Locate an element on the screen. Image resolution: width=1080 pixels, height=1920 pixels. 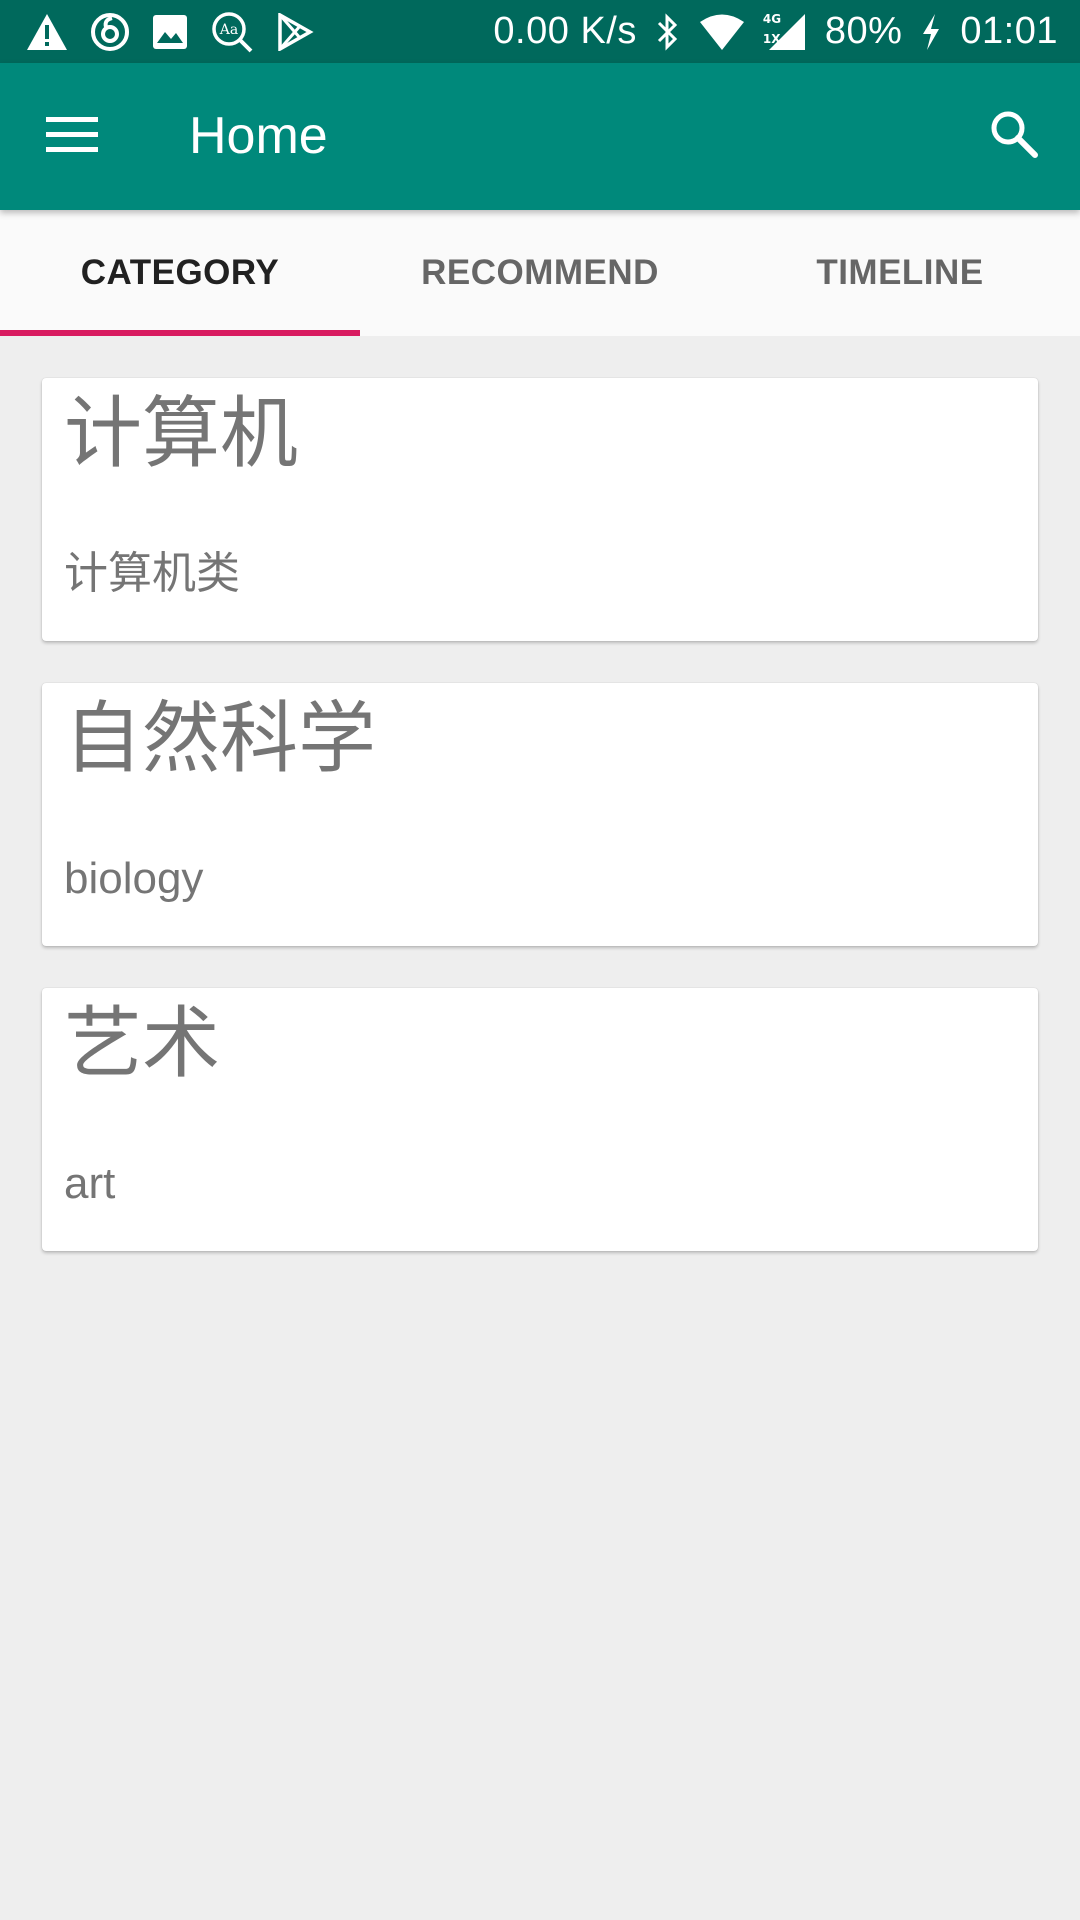
svg-text: Aa is located at coordinates (228, 30).